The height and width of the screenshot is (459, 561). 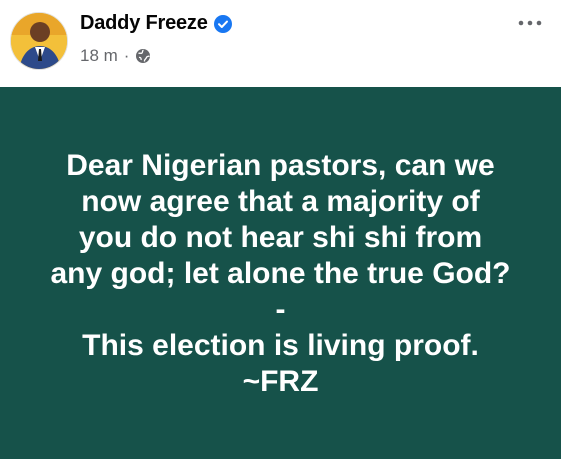 I want to click on post-text-line: now agree that a majority of, so click(x=280, y=201).